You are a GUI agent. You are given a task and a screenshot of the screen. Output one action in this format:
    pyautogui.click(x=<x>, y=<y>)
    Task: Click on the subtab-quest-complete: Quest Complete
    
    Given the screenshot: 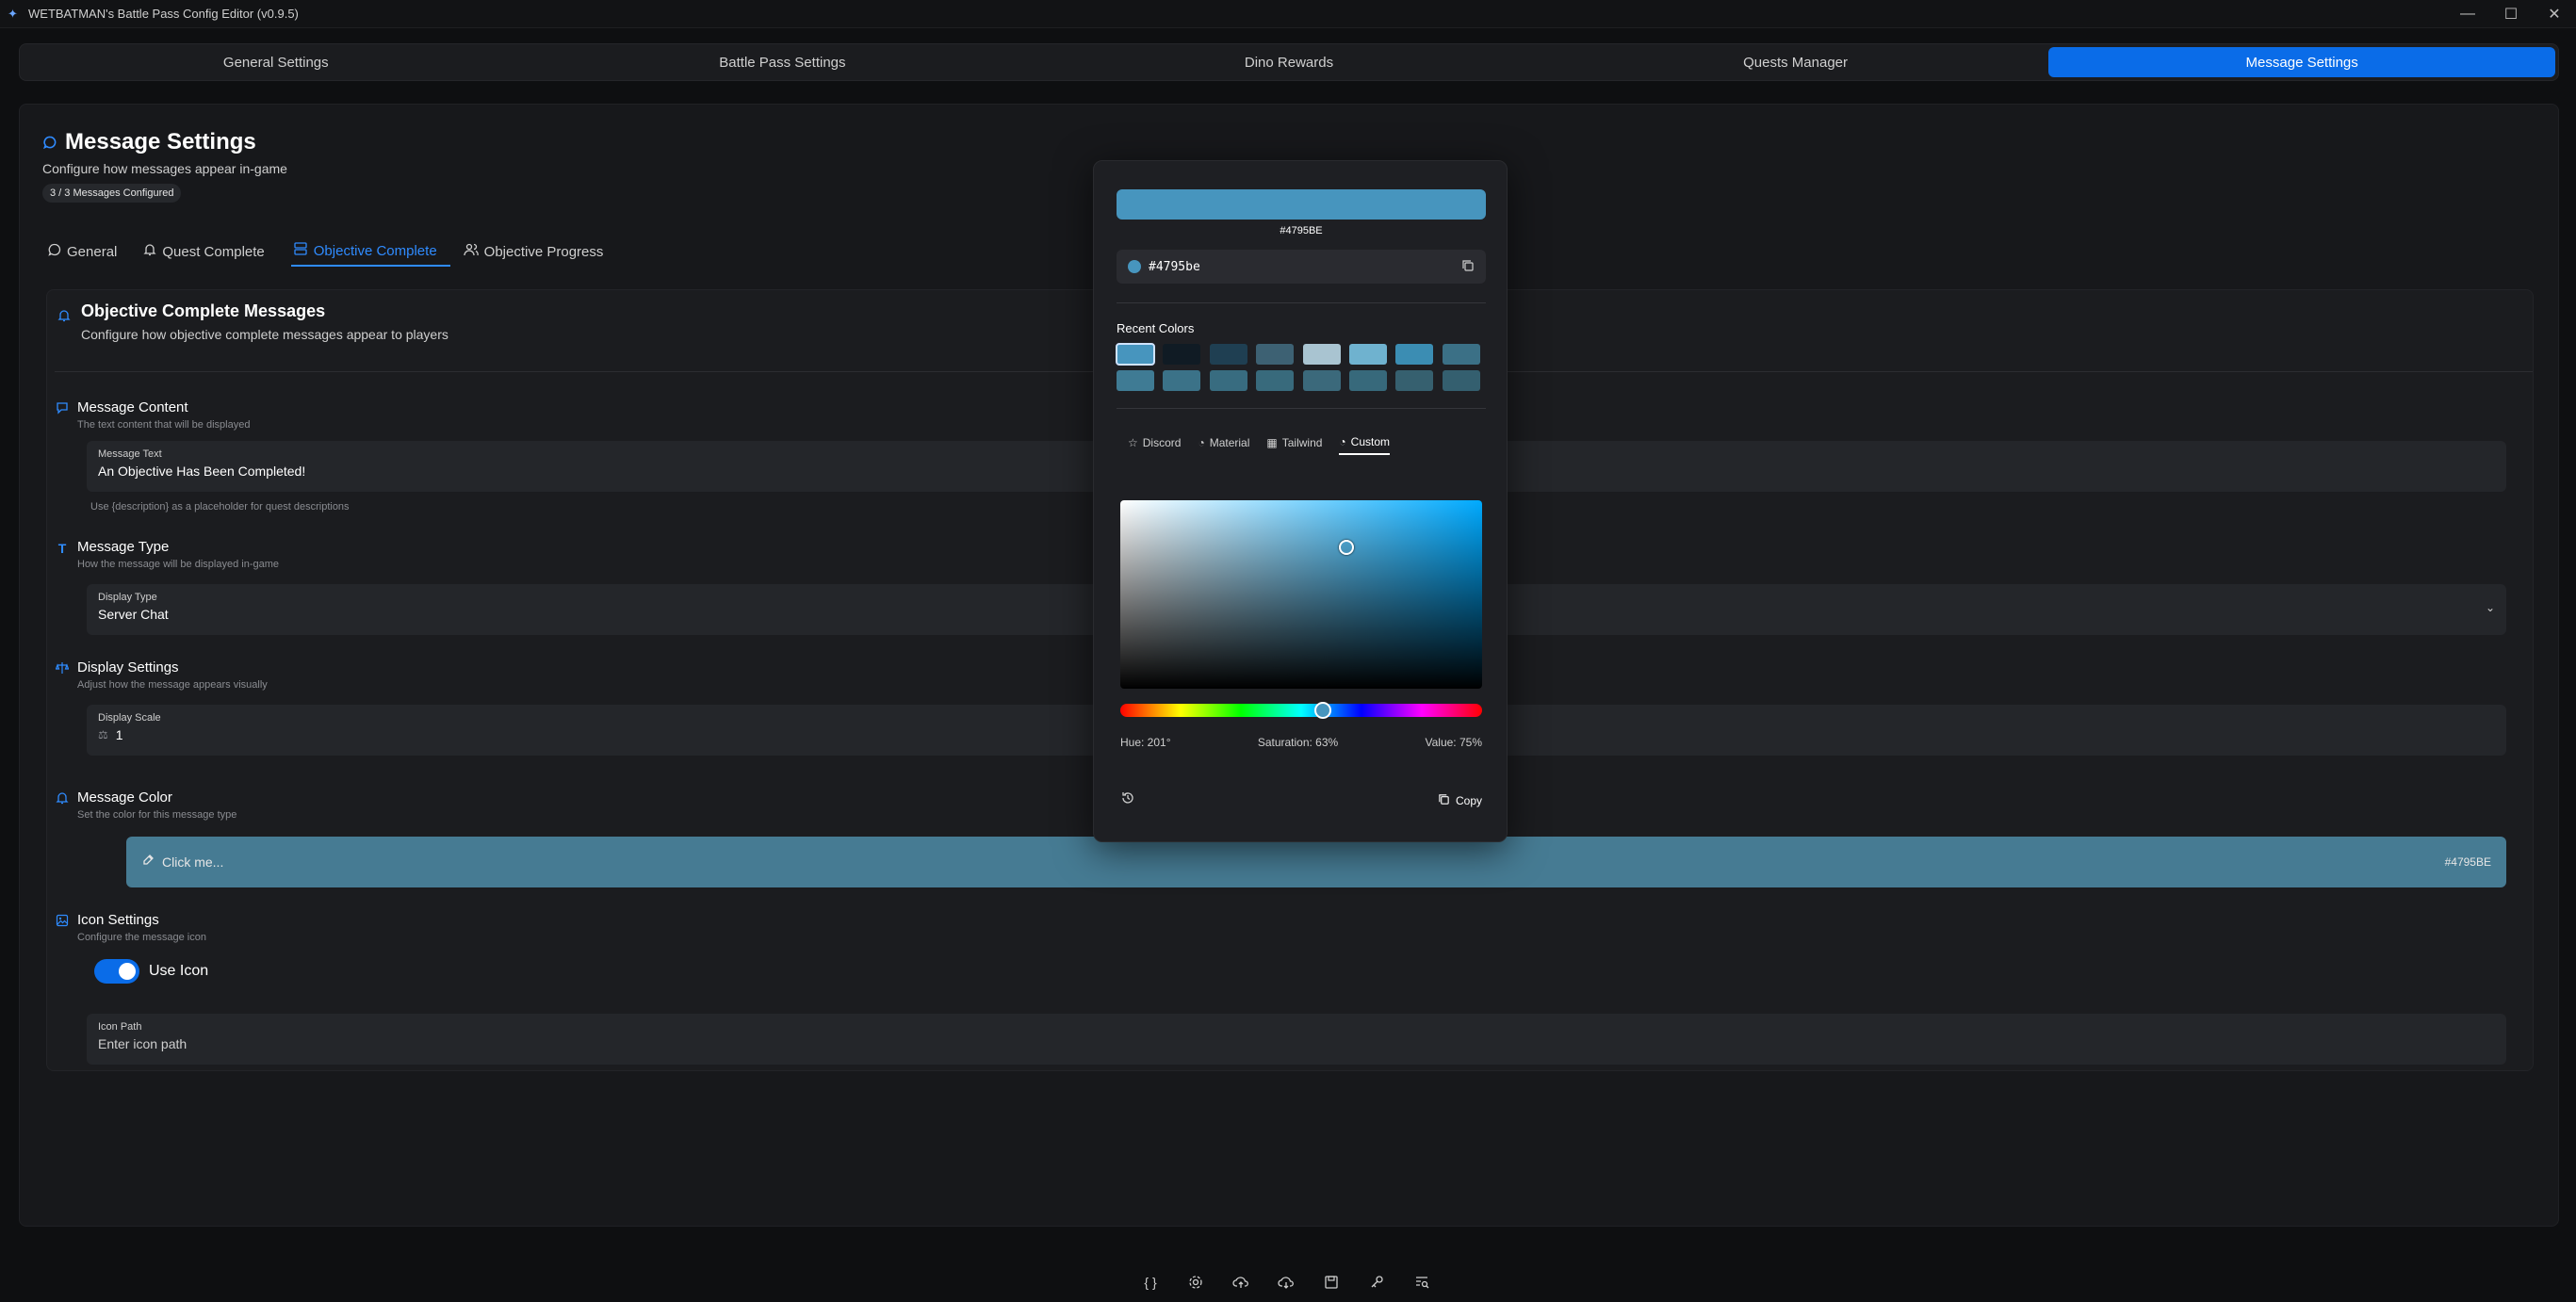 What is the action you would take?
    pyautogui.click(x=210, y=252)
    